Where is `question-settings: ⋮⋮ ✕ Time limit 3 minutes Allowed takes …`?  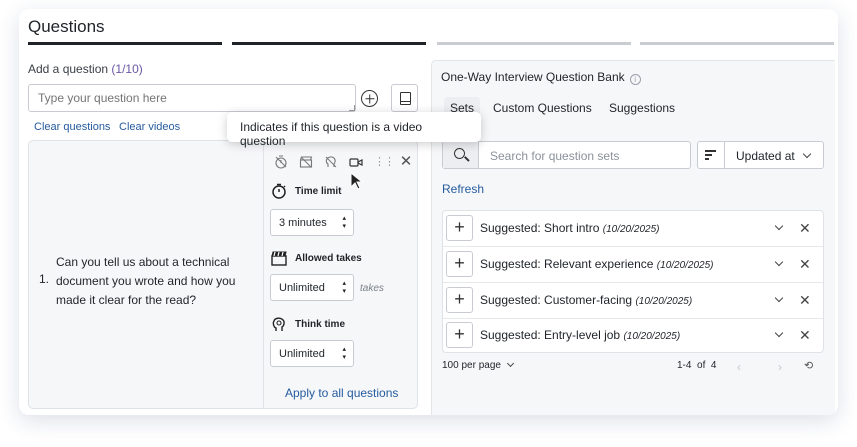
question-settings: ⋮⋮ ✕ Time limit 3 minutes Allowed takes … is located at coordinates (340, 274).